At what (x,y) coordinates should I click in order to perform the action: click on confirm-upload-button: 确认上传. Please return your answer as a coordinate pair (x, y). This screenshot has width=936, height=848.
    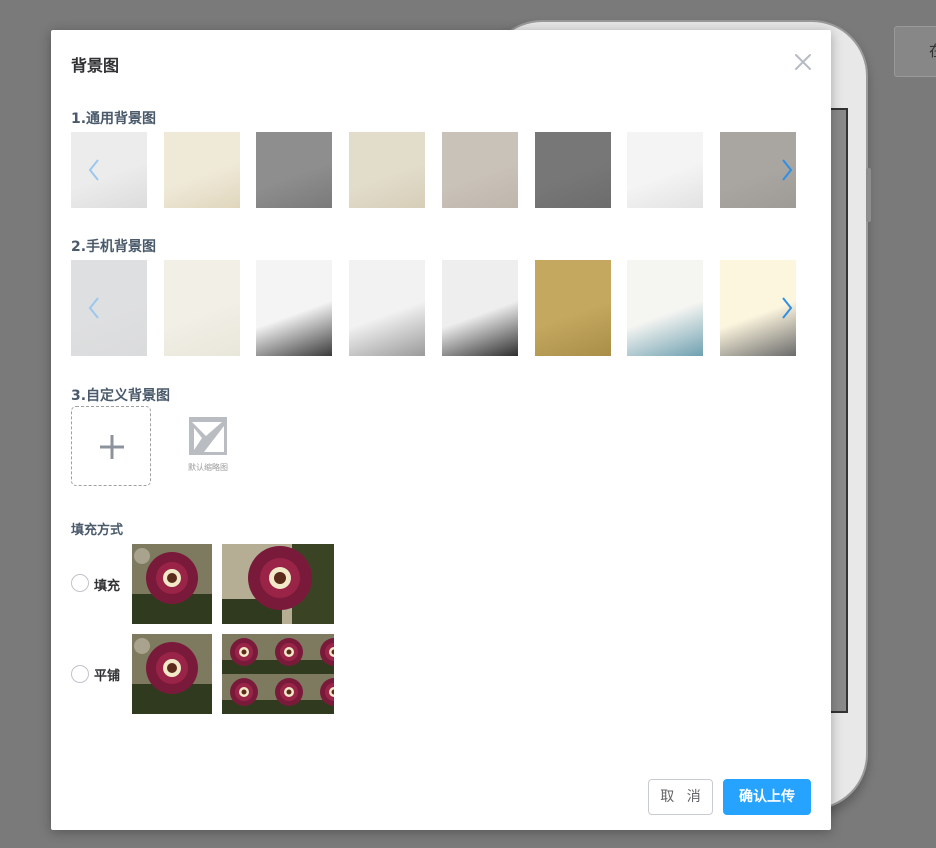
    Looking at the image, I should click on (767, 797).